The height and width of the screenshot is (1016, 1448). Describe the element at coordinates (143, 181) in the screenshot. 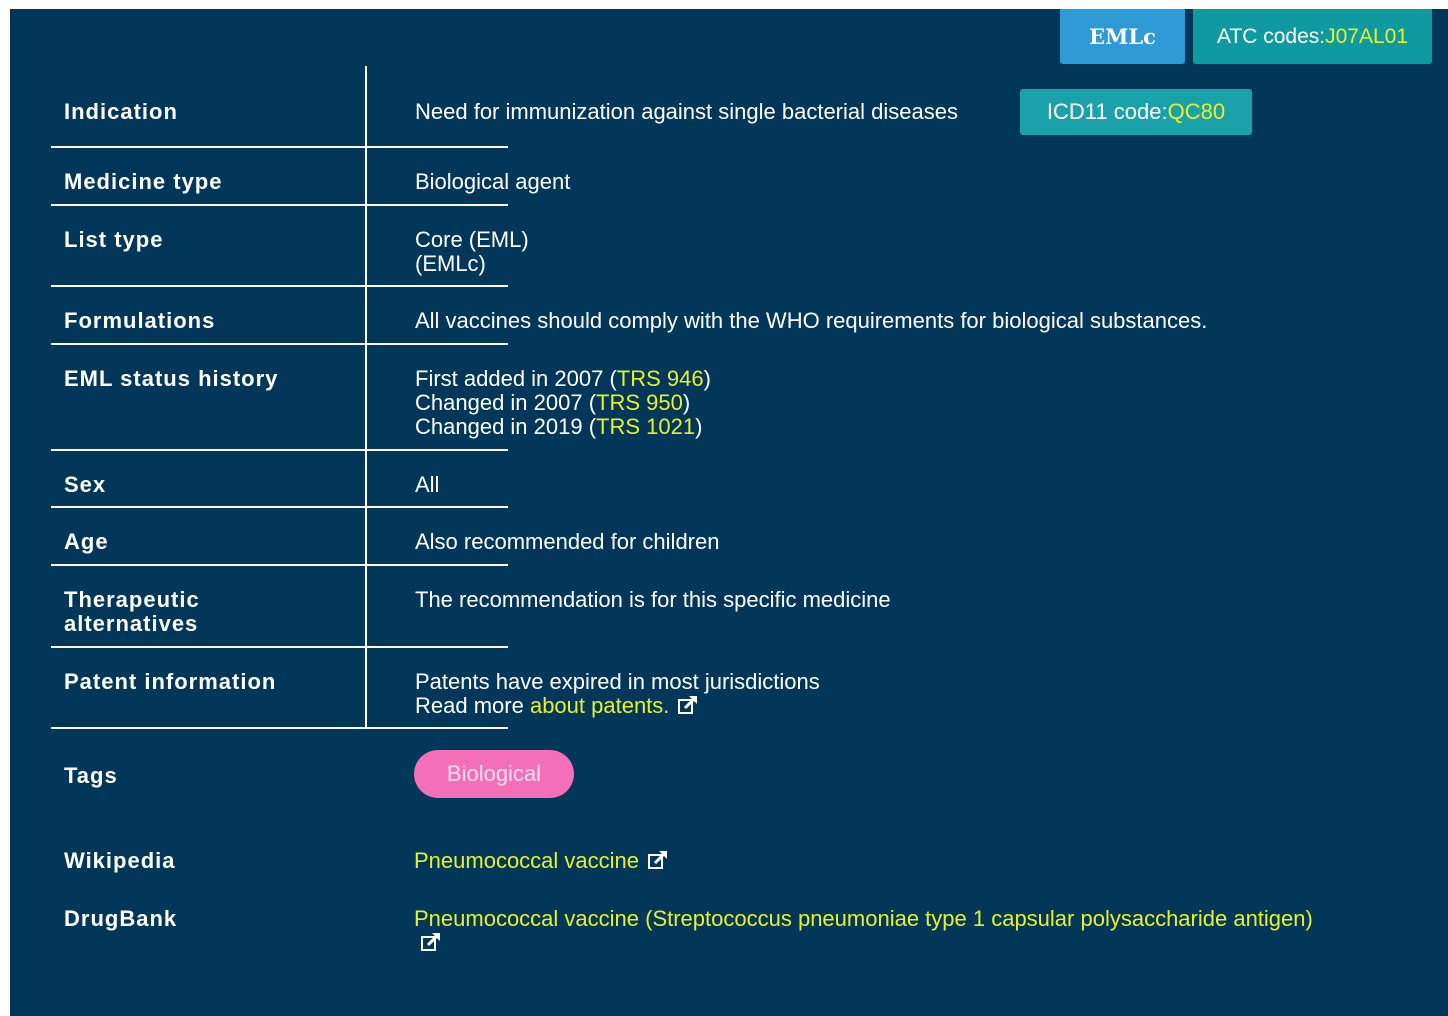

I see `medicine-type-label: Medicine type` at that location.